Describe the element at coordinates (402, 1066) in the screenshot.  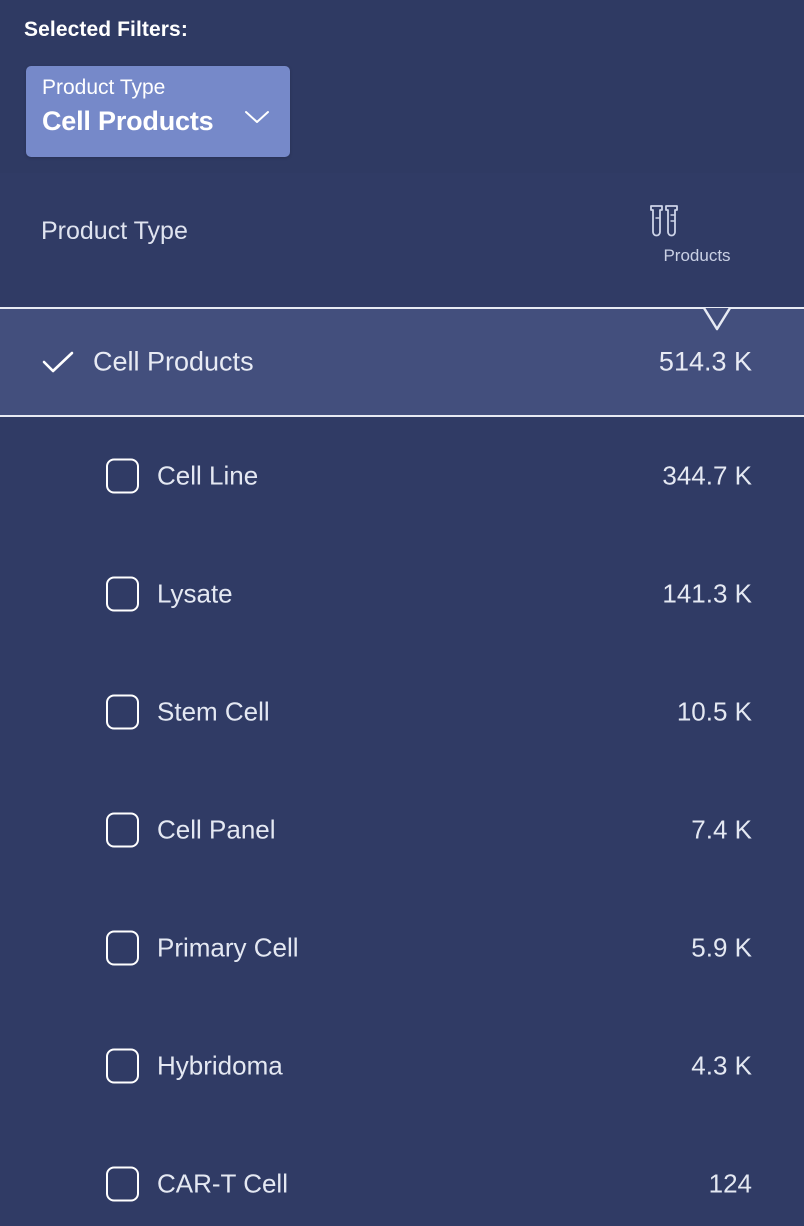
I see `dropdown-option-hybridoma: Hybridoma 4.3 K` at that location.